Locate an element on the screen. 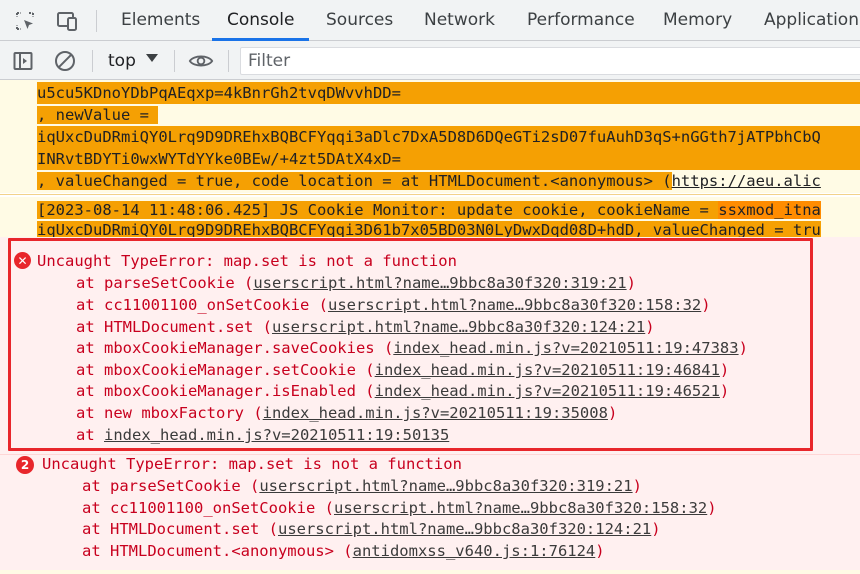  sidebar-toggle-icon is located at coordinates (23, 61).